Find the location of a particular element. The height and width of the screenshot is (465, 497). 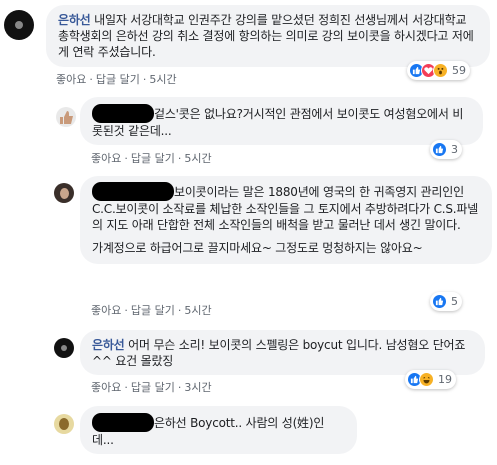

wow-icon is located at coordinates (440, 70).